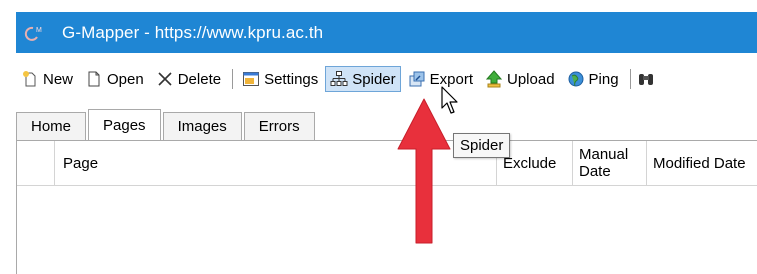  Describe the element at coordinates (36, 163) in the screenshot. I see `row-header-corner` at that location.